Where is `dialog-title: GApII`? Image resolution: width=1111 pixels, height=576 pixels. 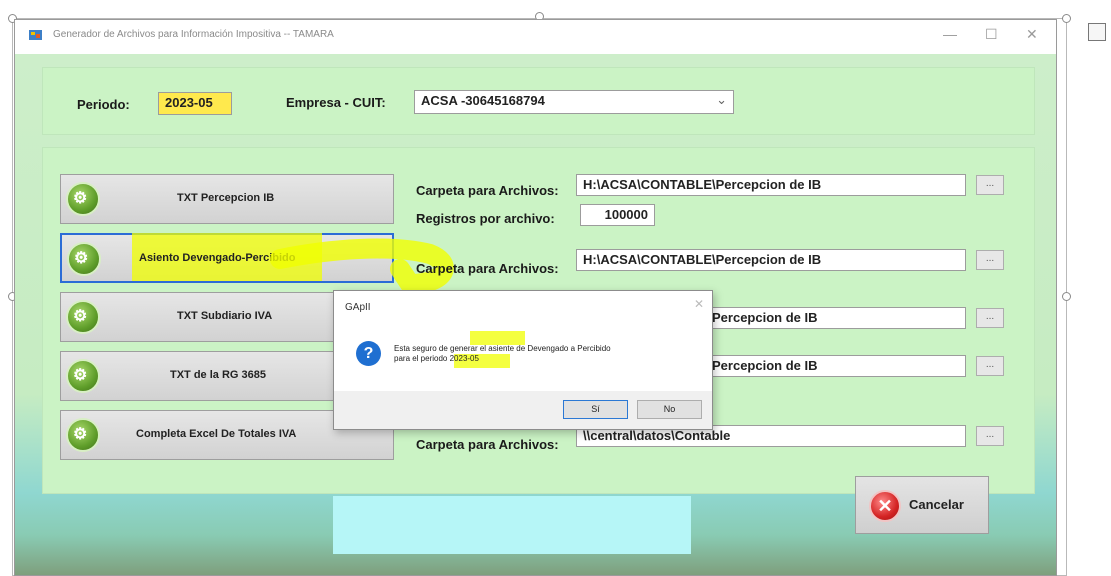 dialog-title: GApII is located at coordinates (358, 307).